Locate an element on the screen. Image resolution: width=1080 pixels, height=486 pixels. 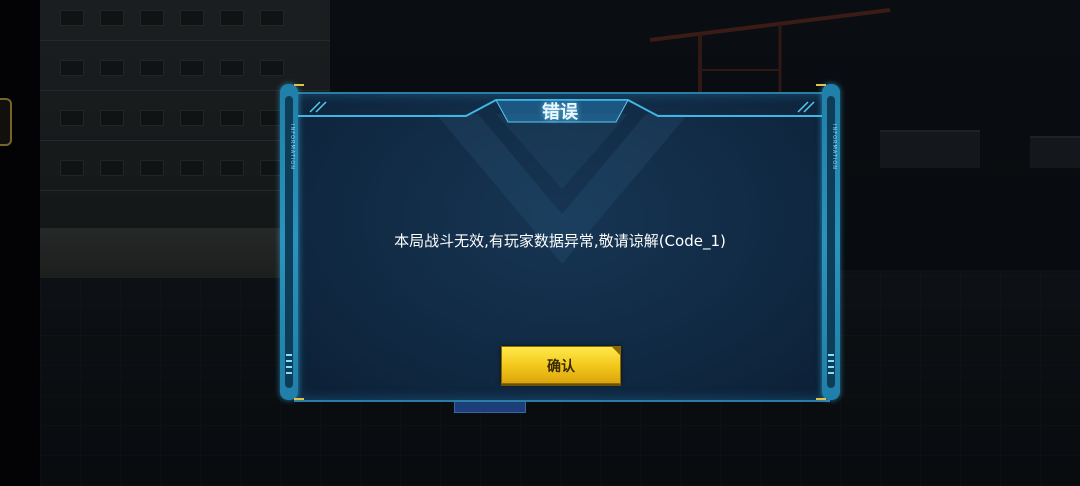
left-rail-text: INFORMATION is located at coordinates (292, 147).